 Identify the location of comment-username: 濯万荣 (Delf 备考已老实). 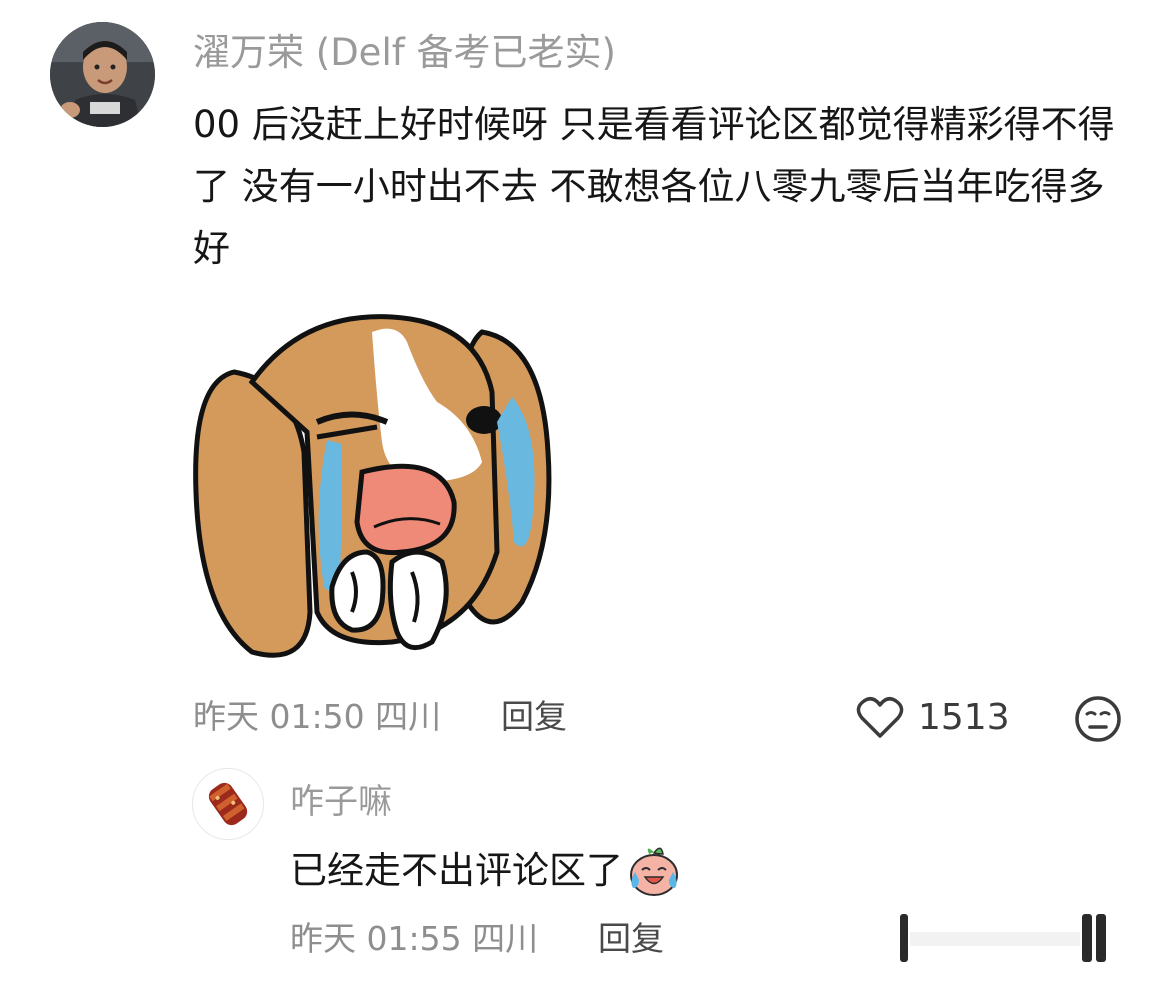
(404, 53).